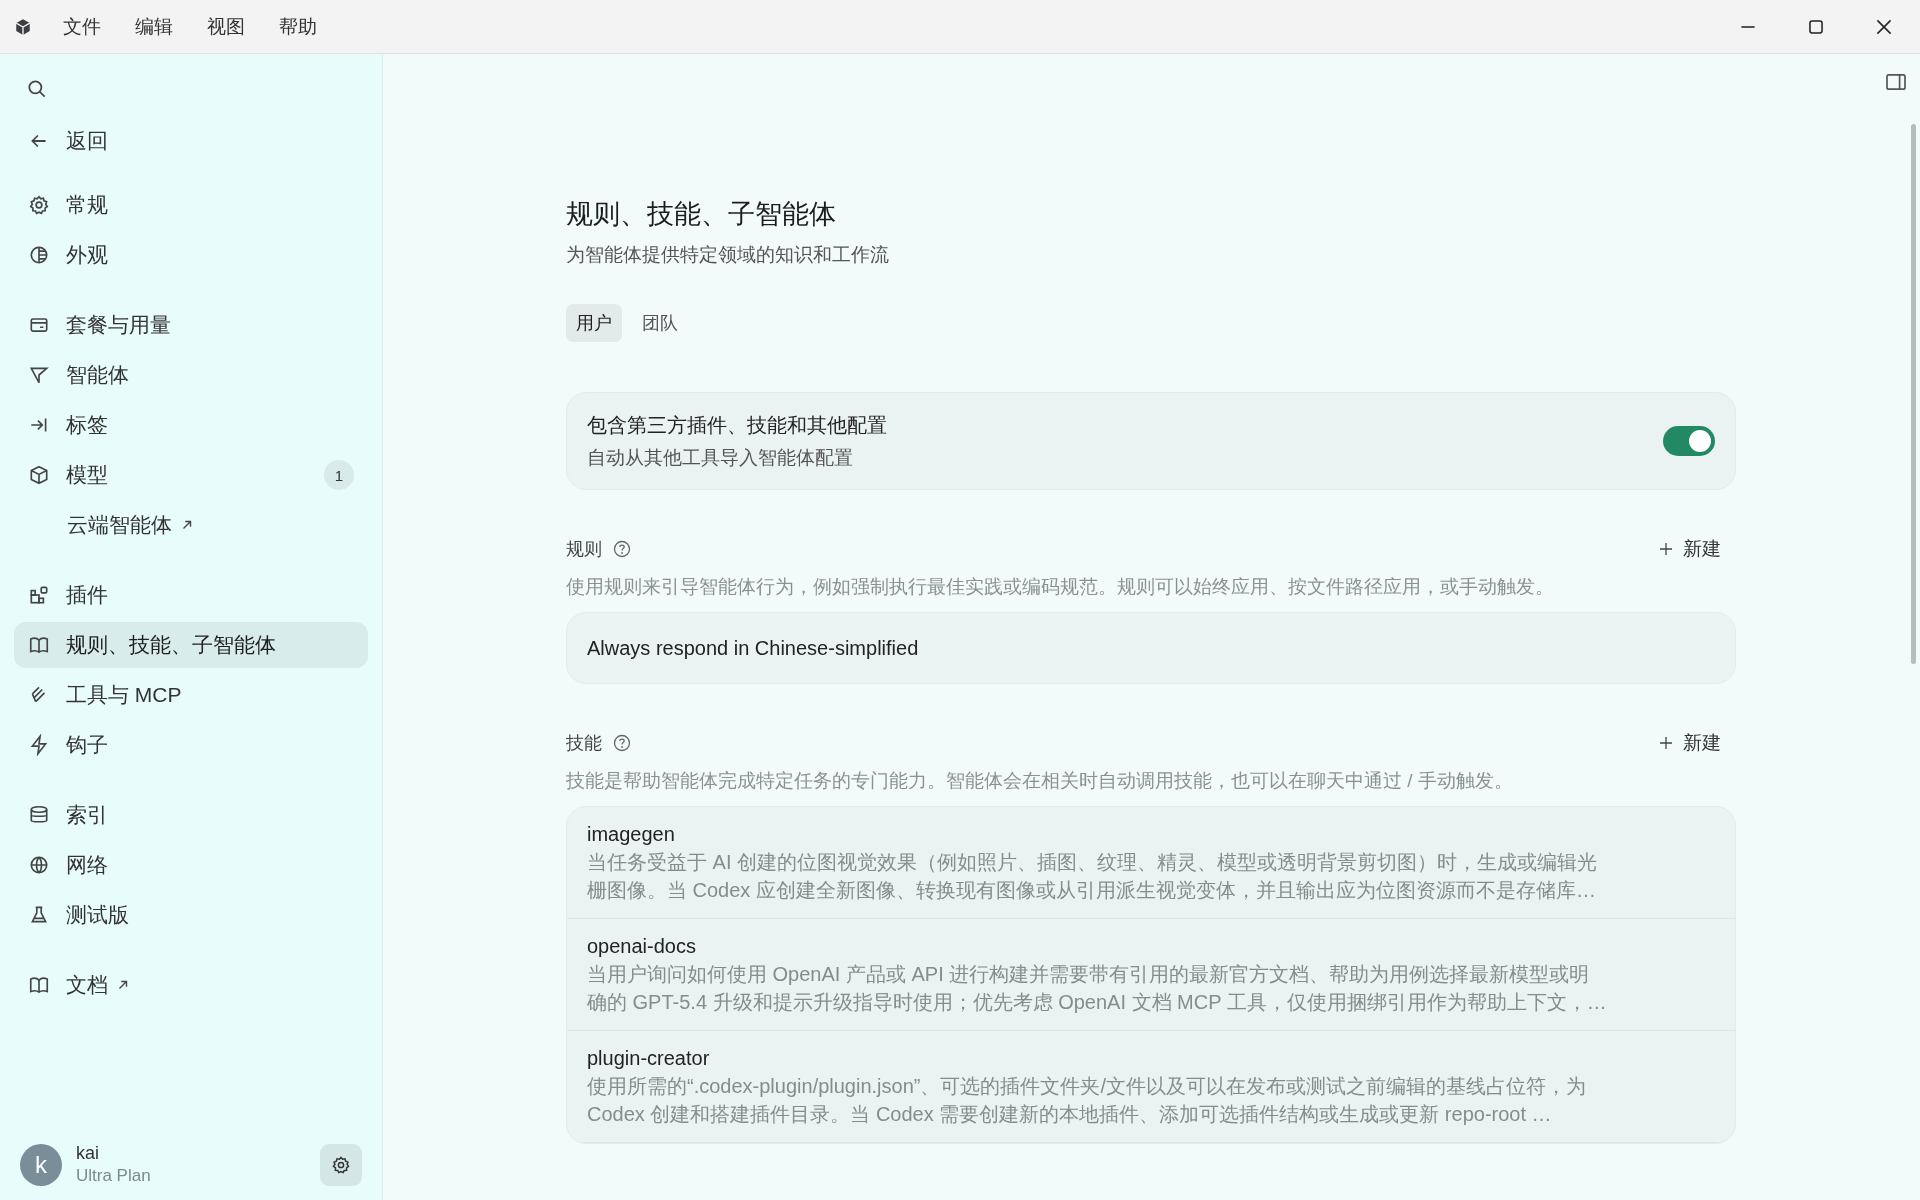 The width and height of the screenshot is (1920, 1200). Describe the element at coordinates (23, 26) in the screenshot. I see `app-logo-icon` at that location.